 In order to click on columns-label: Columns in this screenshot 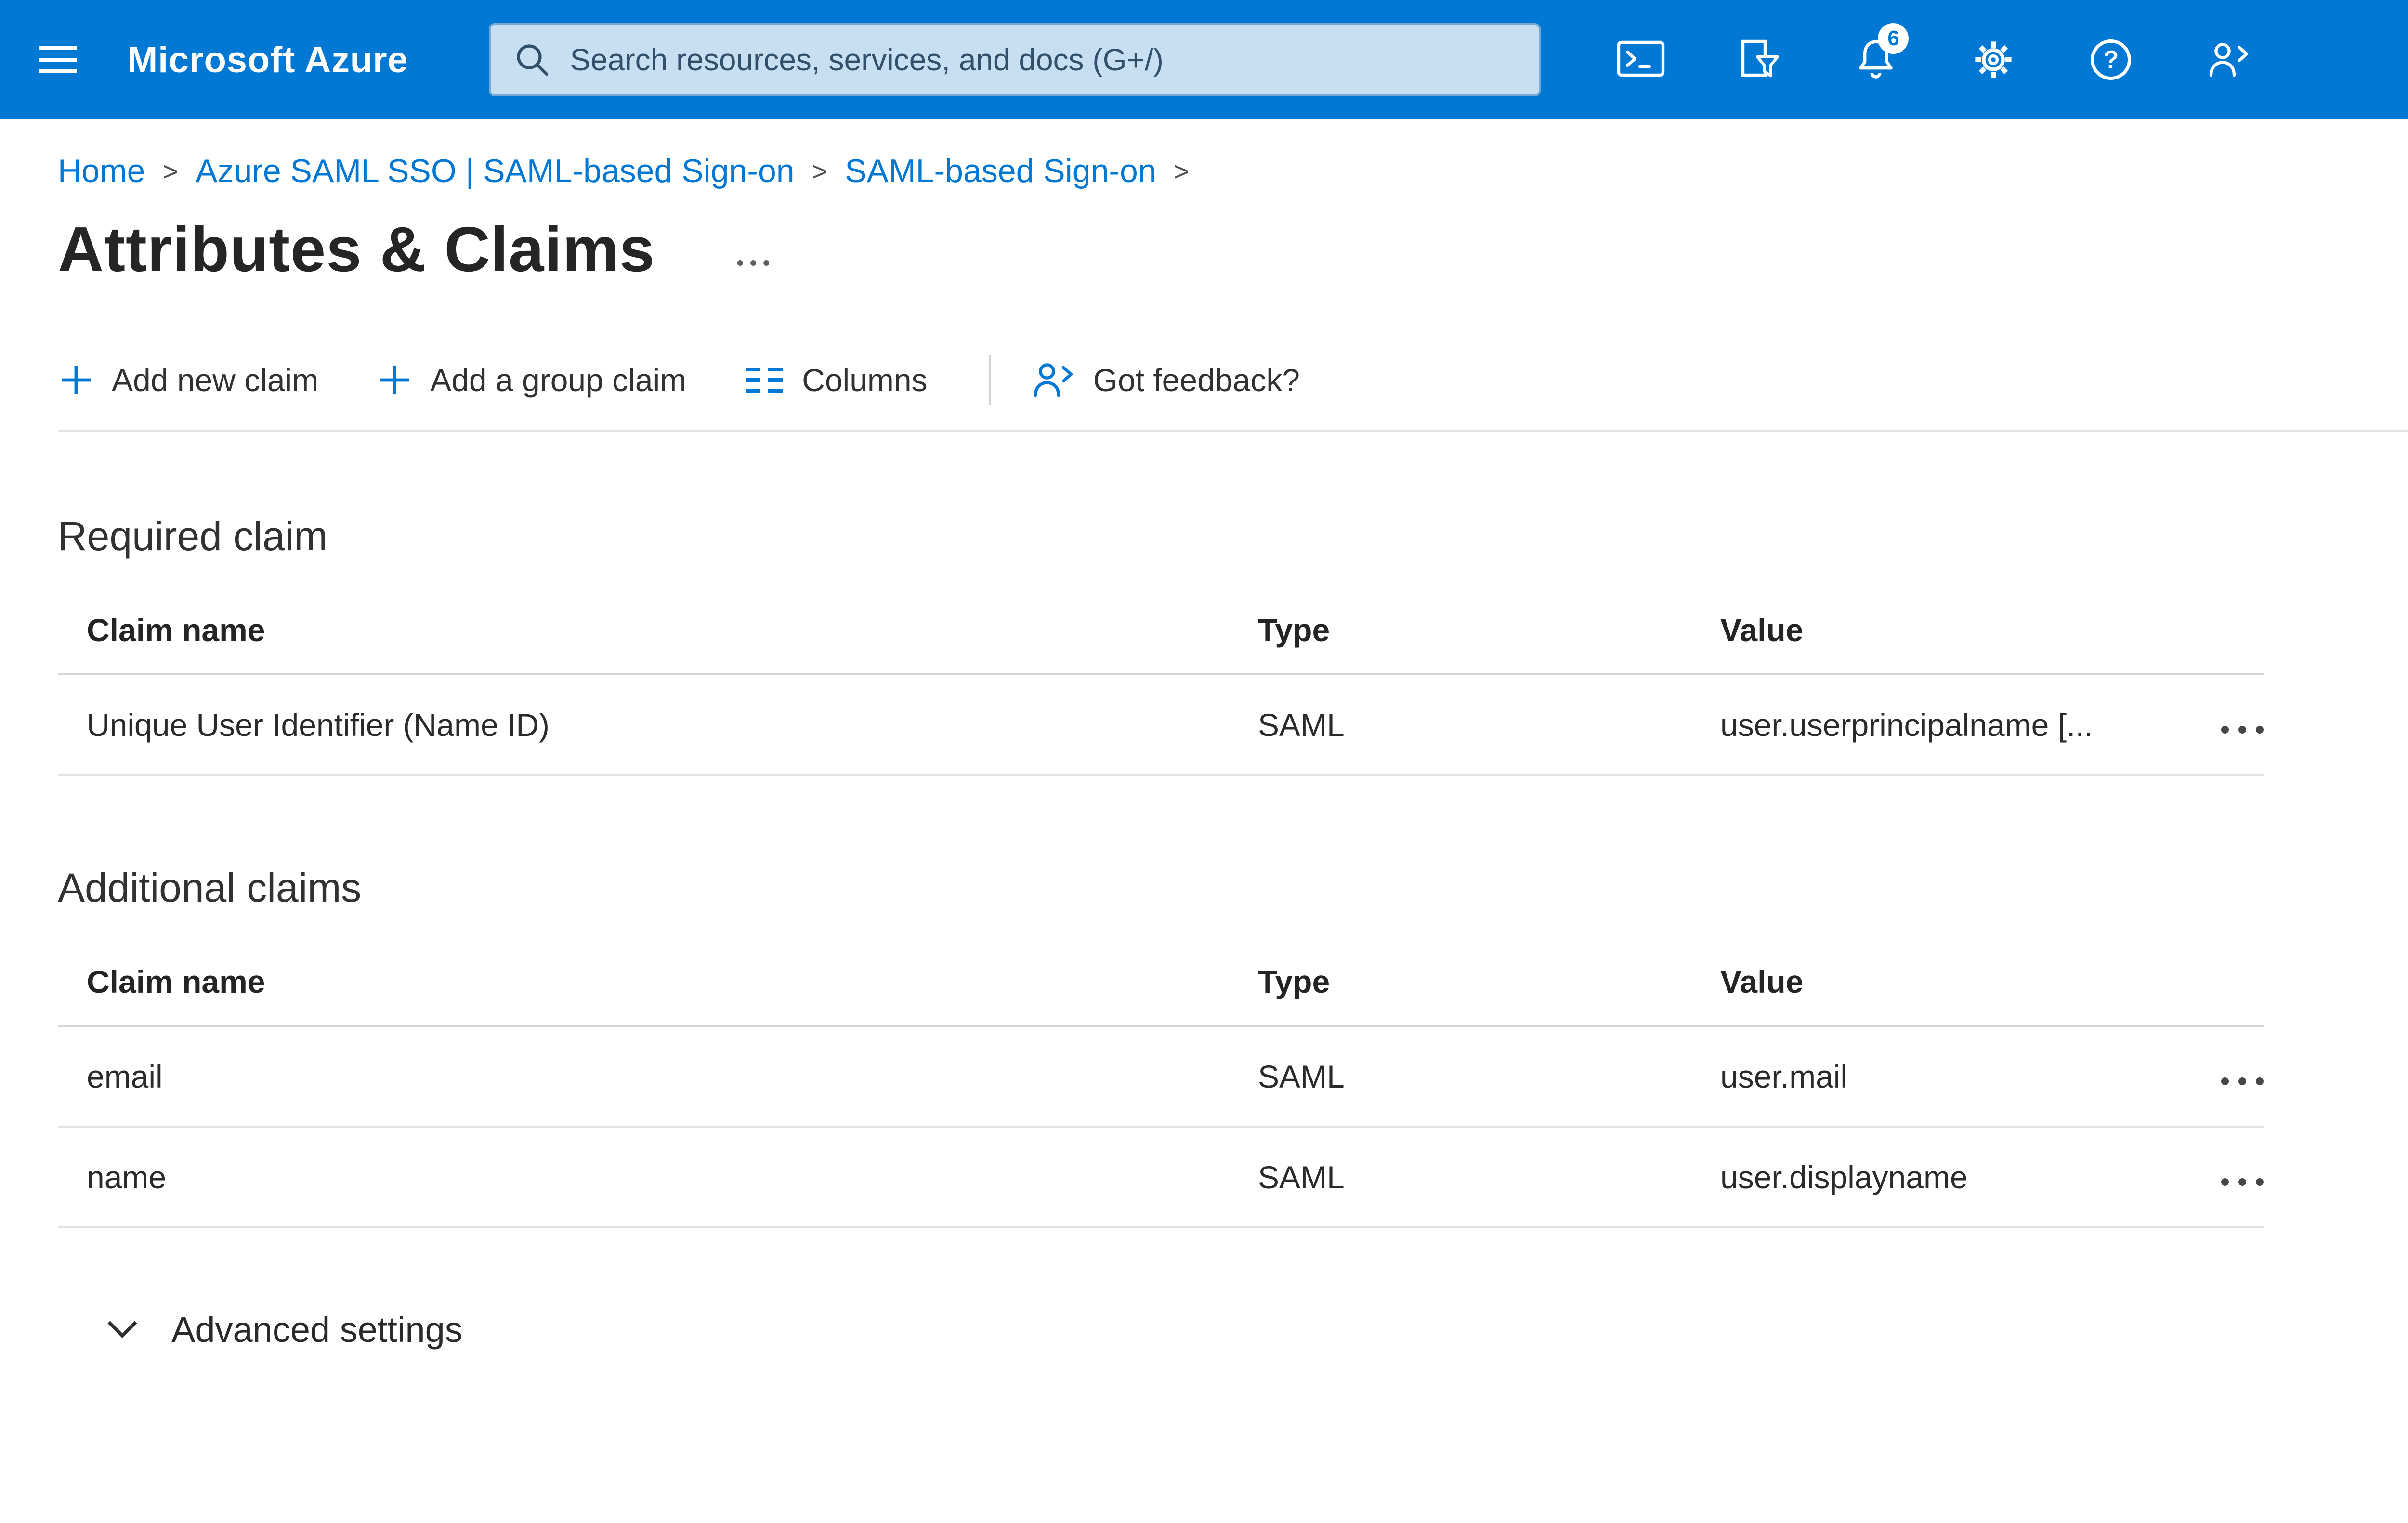, I will do `click(865, 380)`.